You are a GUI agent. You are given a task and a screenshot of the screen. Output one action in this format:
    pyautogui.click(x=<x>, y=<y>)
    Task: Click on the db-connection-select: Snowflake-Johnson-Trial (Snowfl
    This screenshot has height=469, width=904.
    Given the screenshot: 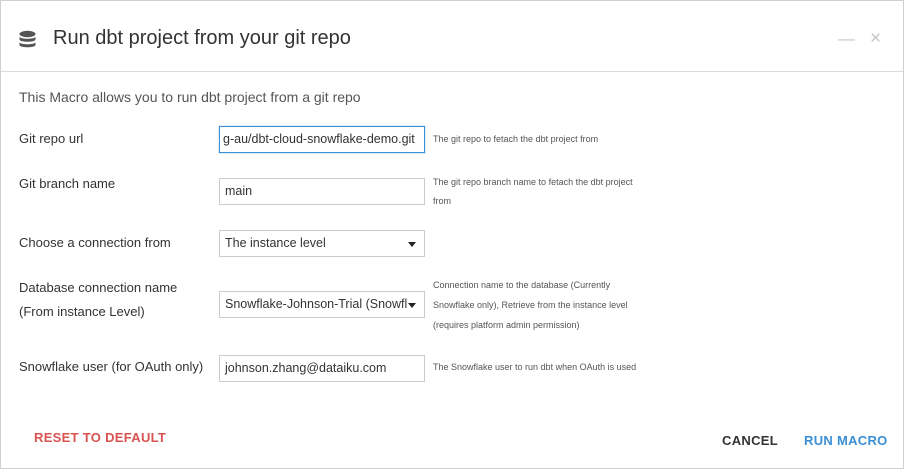 What is the action you would take?
    pyautogui.click(x=322, y=304)
    